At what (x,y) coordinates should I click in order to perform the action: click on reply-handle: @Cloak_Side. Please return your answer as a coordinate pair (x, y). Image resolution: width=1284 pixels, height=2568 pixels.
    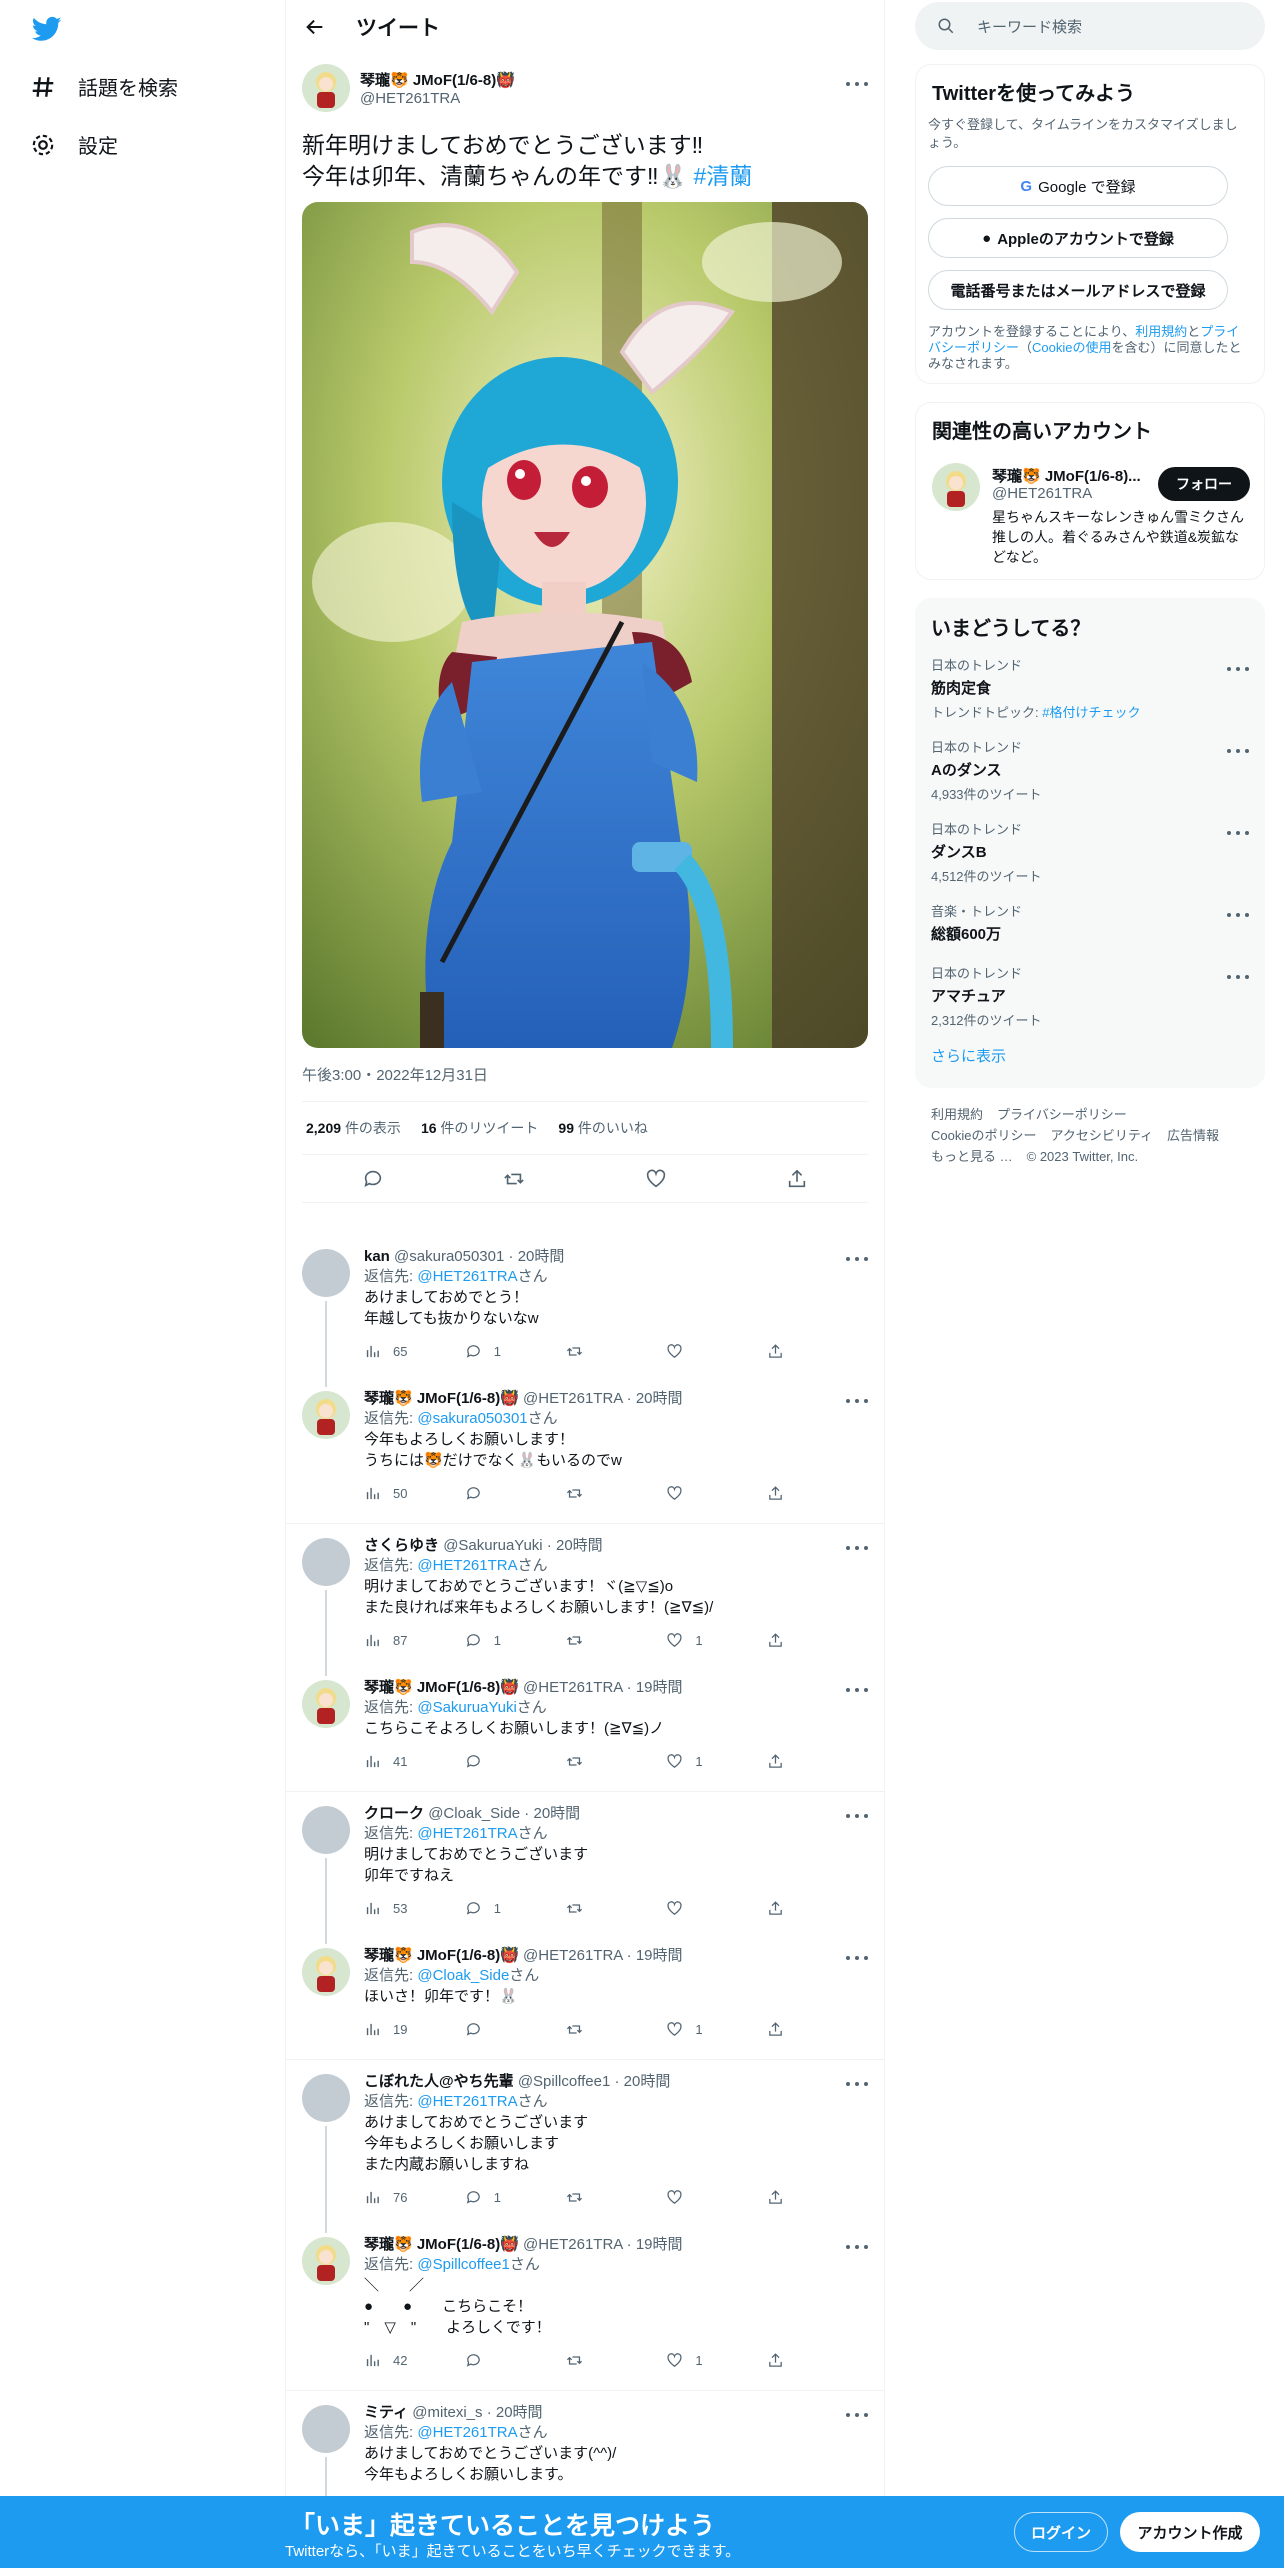
    Looking at the image, I should click on (474, 1813).